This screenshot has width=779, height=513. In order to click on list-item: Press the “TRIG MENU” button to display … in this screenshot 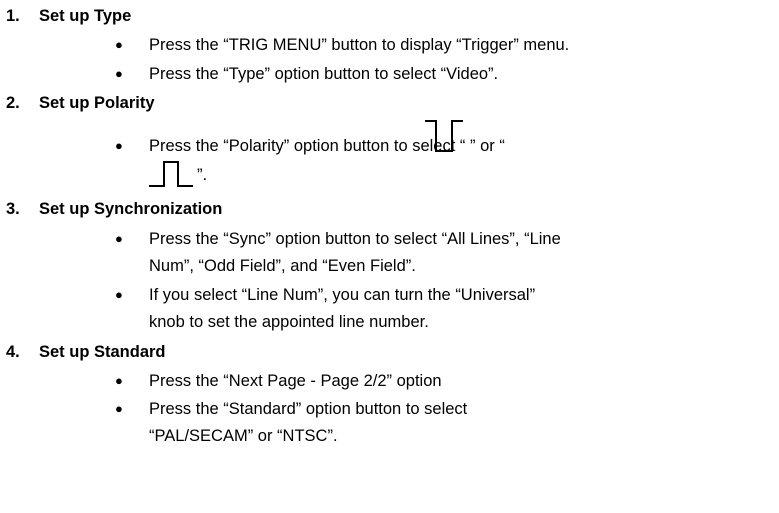, I will do `click(359, 45)`.